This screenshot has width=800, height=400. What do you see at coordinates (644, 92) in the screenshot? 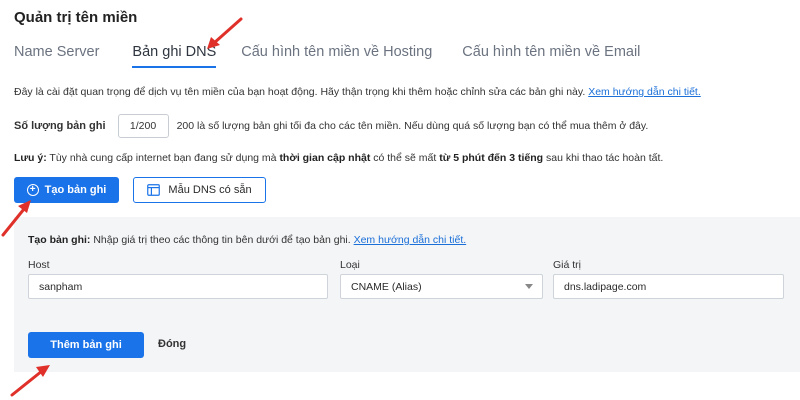
I see `info-guide-link: Xem hướng dẫn chi tiết.` at bounding box center [644, 92].